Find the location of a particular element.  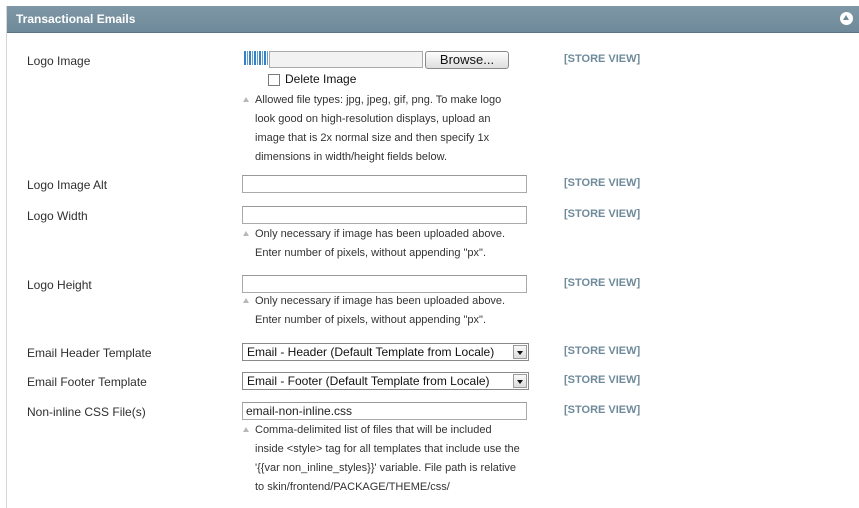

delete-image-checkbox is located at coordinates (274, 80).